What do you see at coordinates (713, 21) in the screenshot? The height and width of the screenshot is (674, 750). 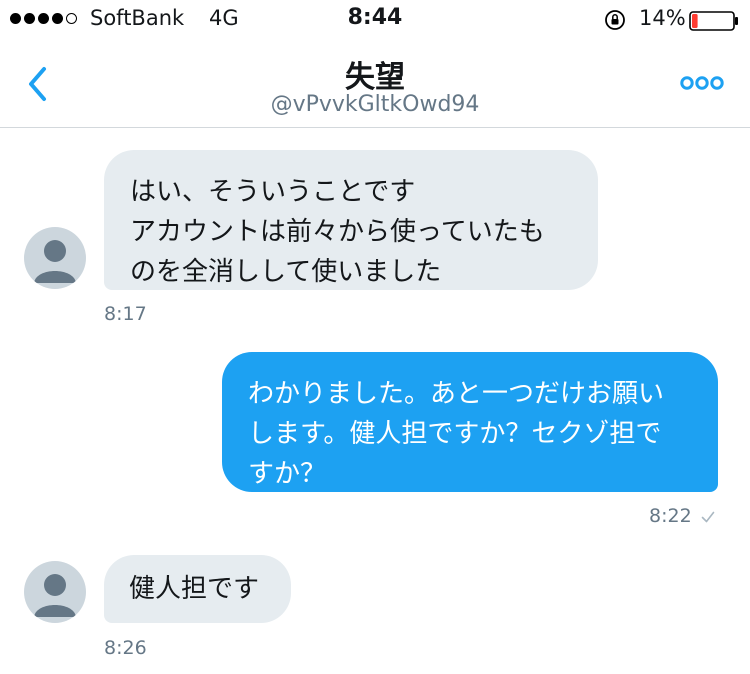 I see `battery-icon` at bounding box center [713, 21].